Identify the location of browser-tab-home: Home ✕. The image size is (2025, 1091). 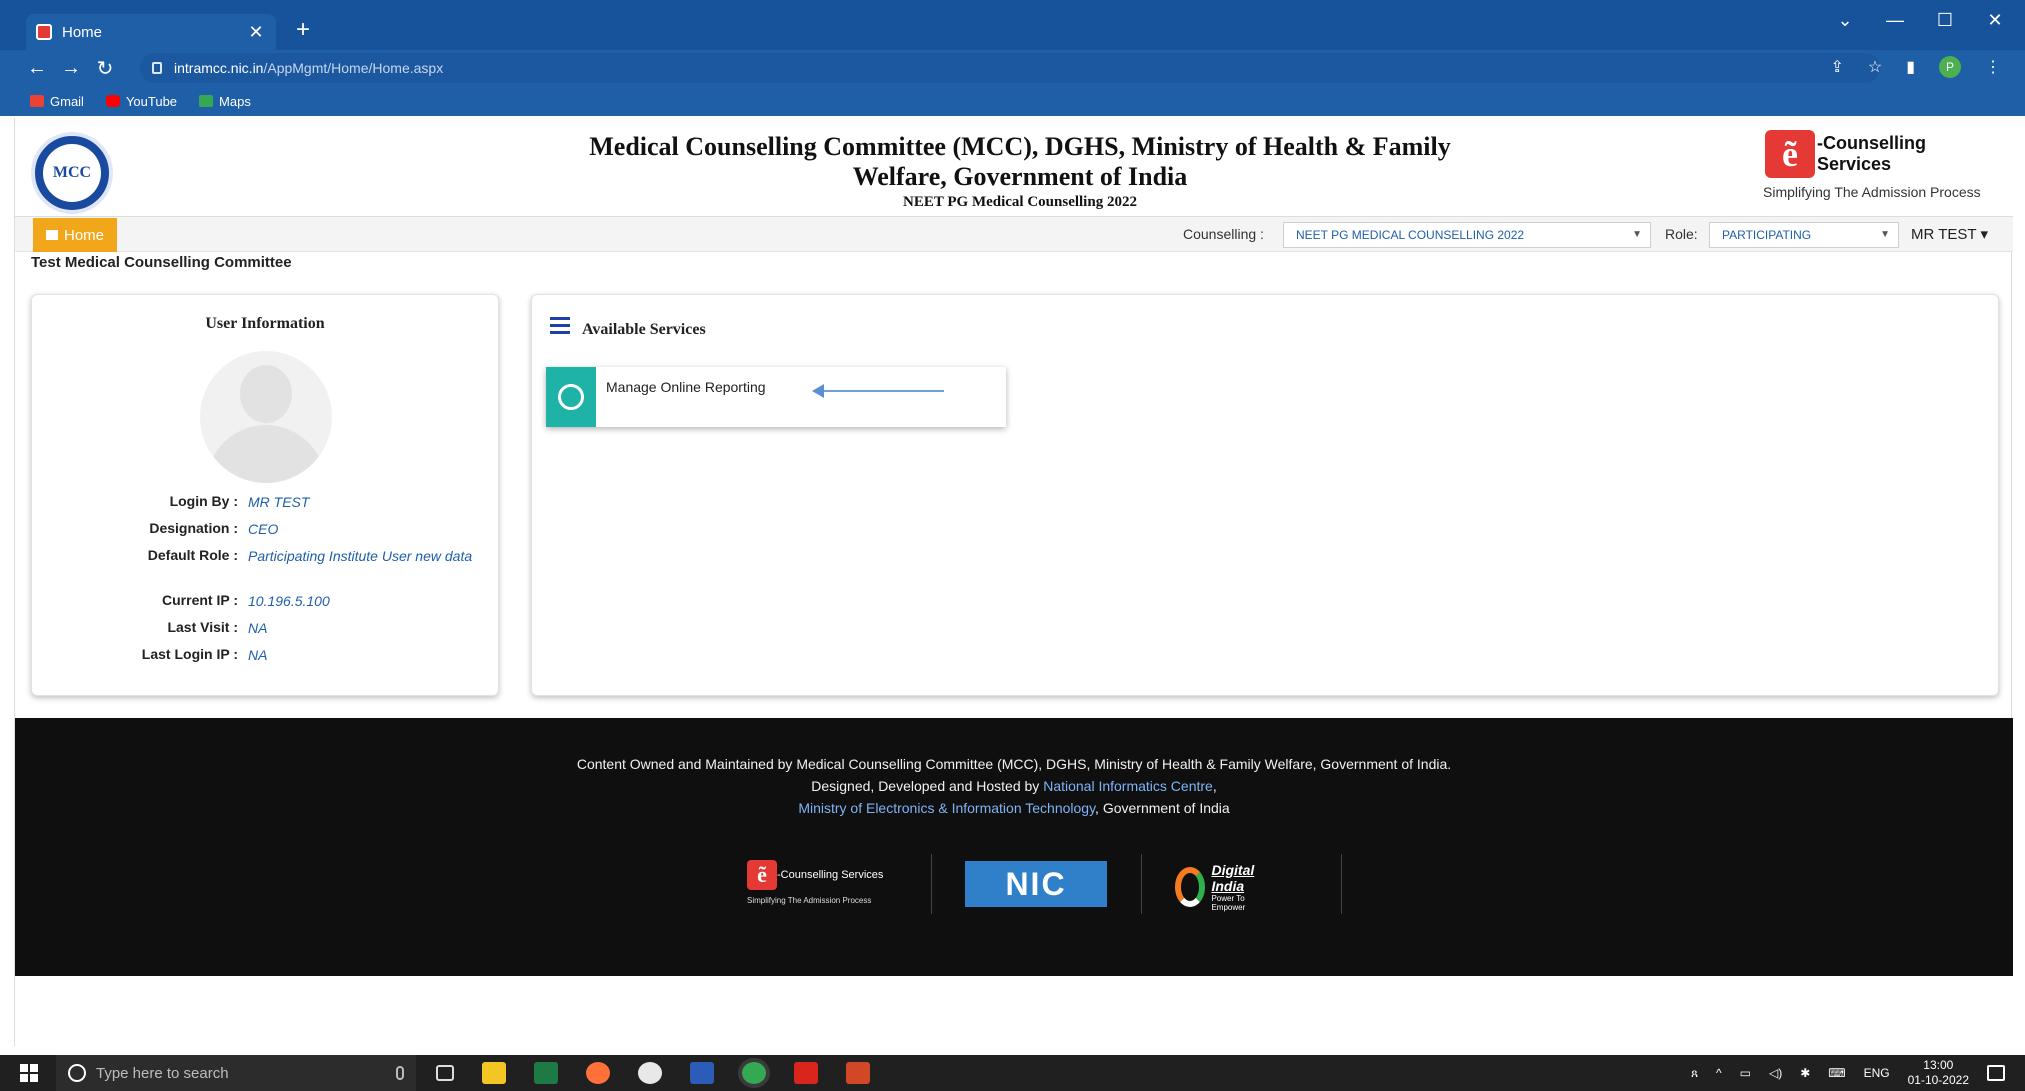
(151, 32).